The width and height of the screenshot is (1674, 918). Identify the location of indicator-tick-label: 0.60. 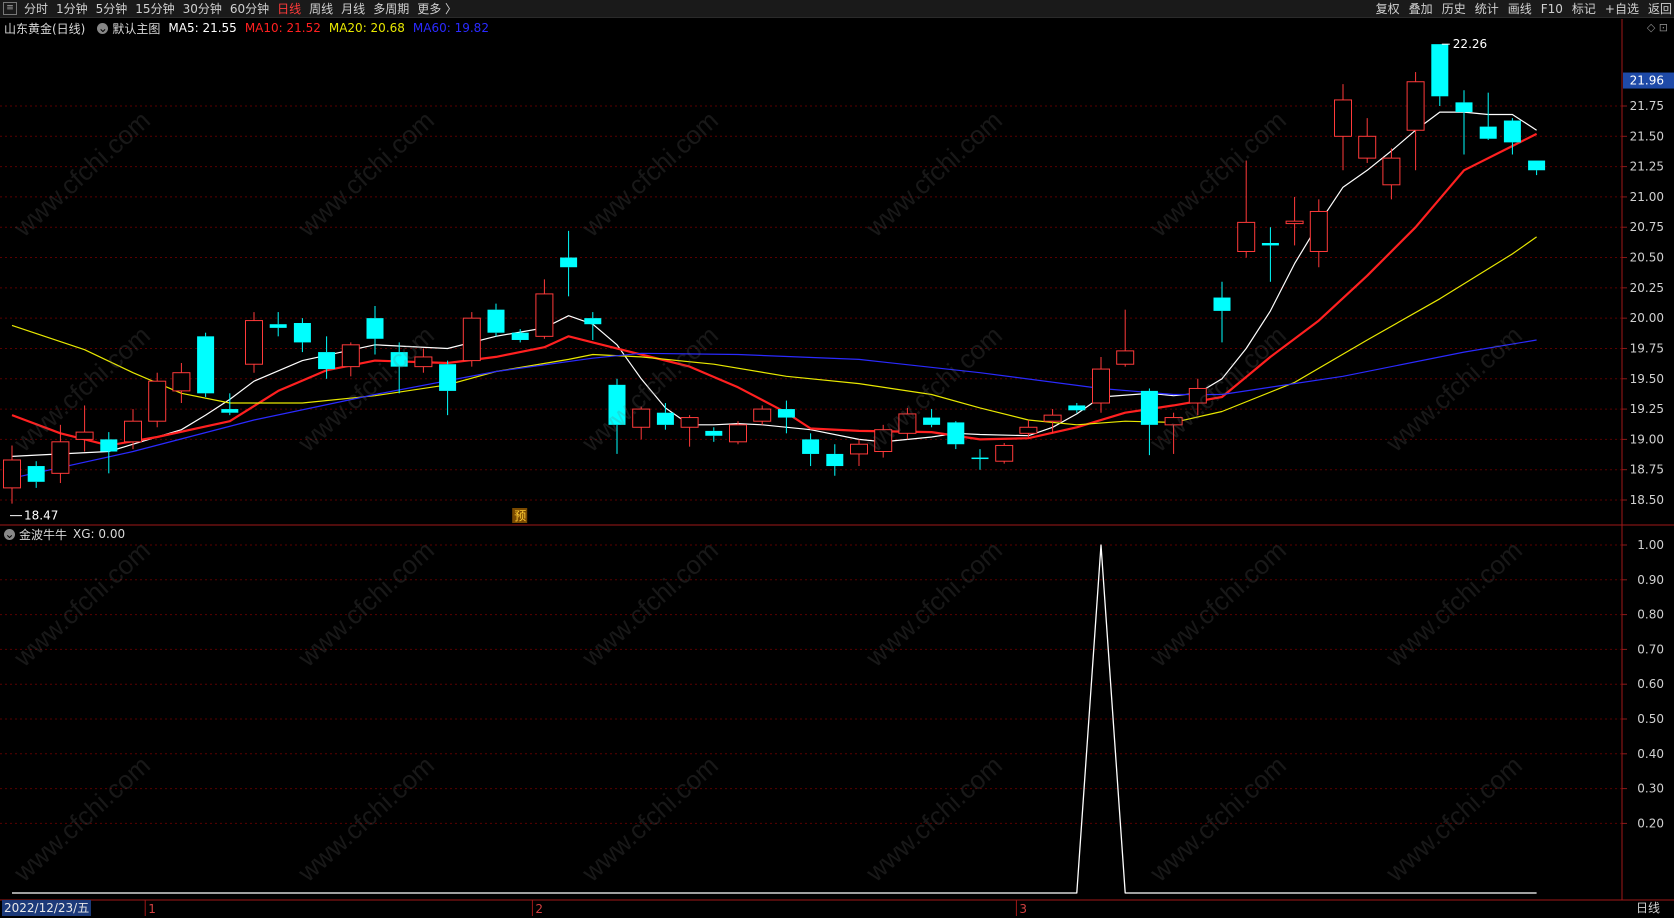
(1650, 684).